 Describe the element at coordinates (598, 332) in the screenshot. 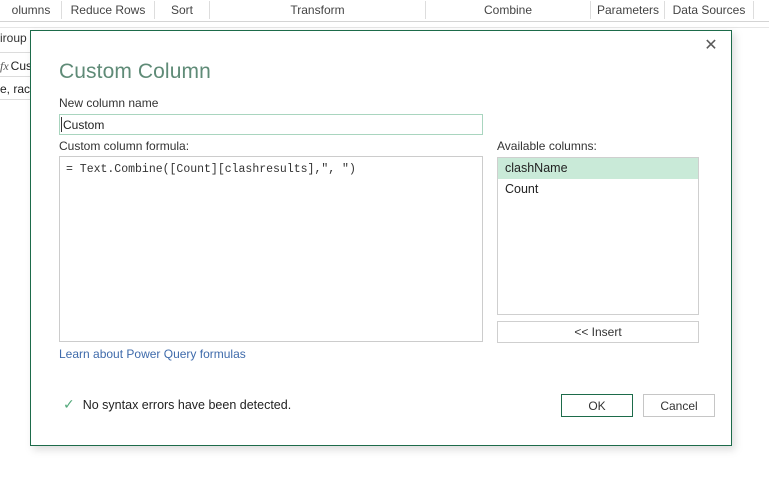

I see `insert-button: << Insert` at that location.